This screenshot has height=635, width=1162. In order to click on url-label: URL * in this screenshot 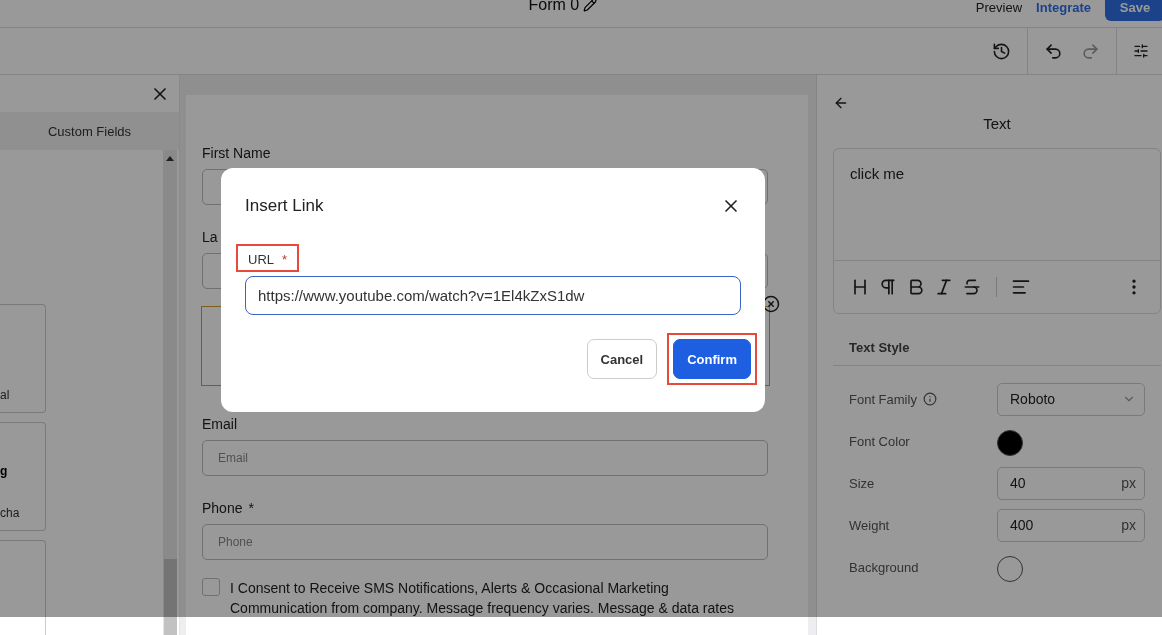, I will do `click(268, 258)`.